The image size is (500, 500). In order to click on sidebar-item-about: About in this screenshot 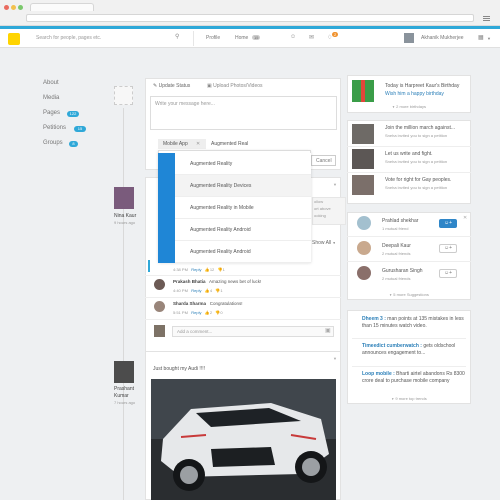, I will do `click(51, 83)`.